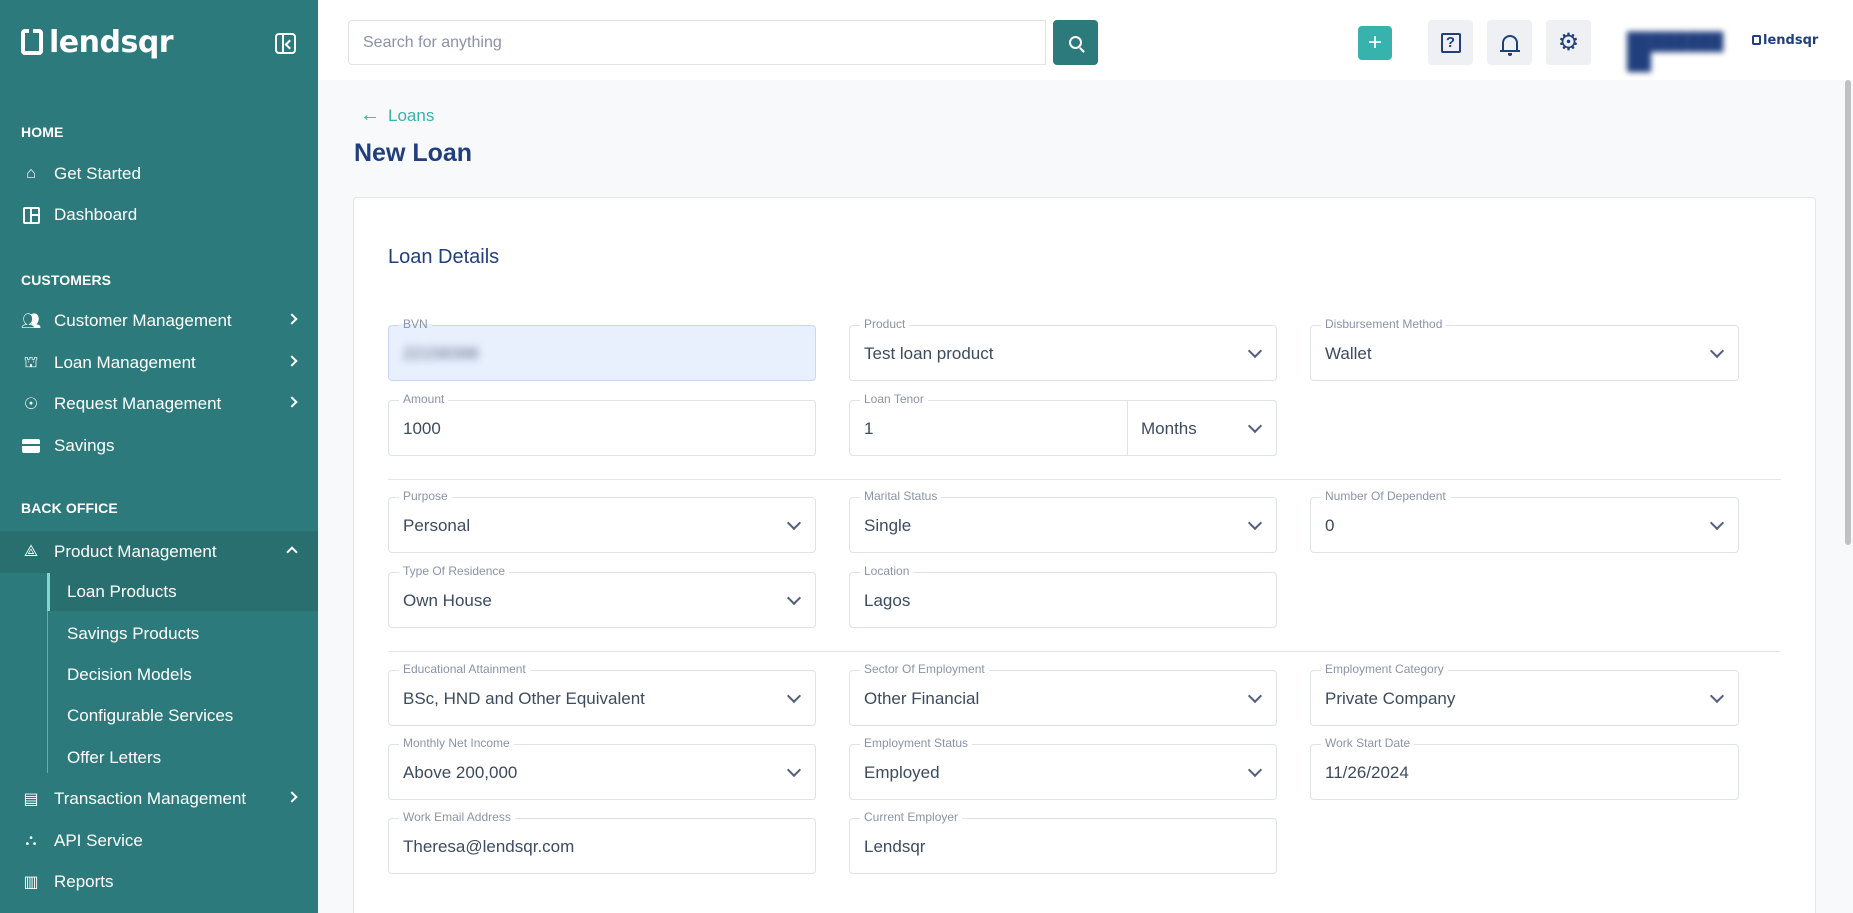  Describe the element at coordinates (602, 349) in the screenshot. I see `bvn-field: BVN 22158398` at that location.